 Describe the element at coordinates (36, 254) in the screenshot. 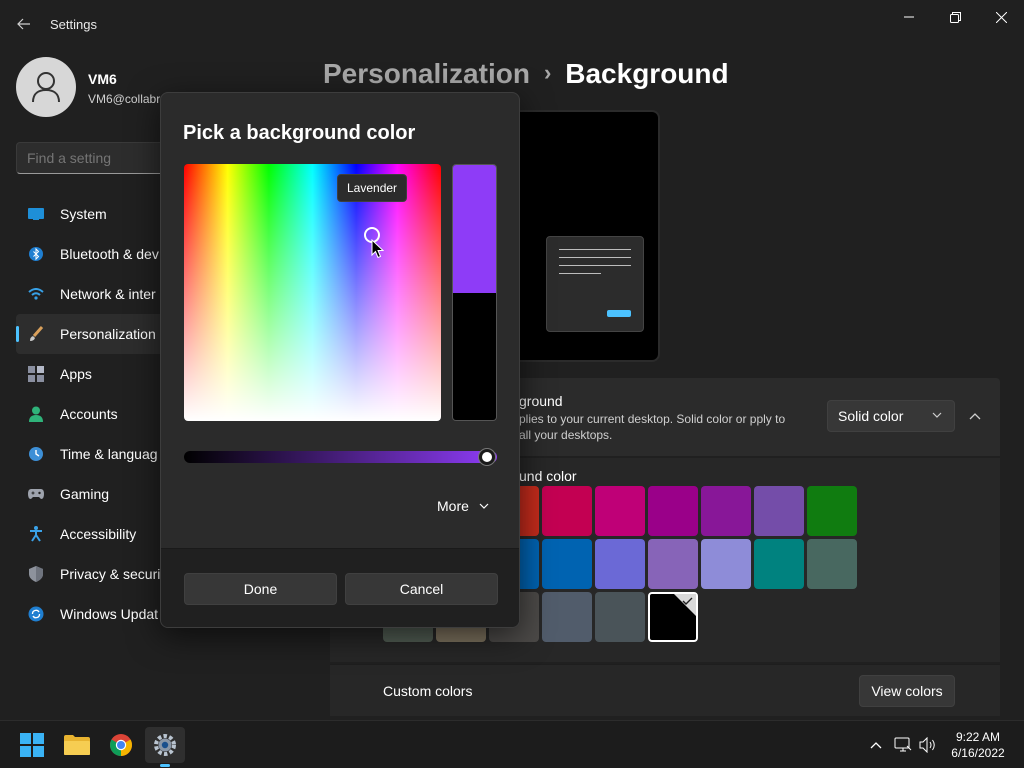

I see `bluetooth-icon` at that location.